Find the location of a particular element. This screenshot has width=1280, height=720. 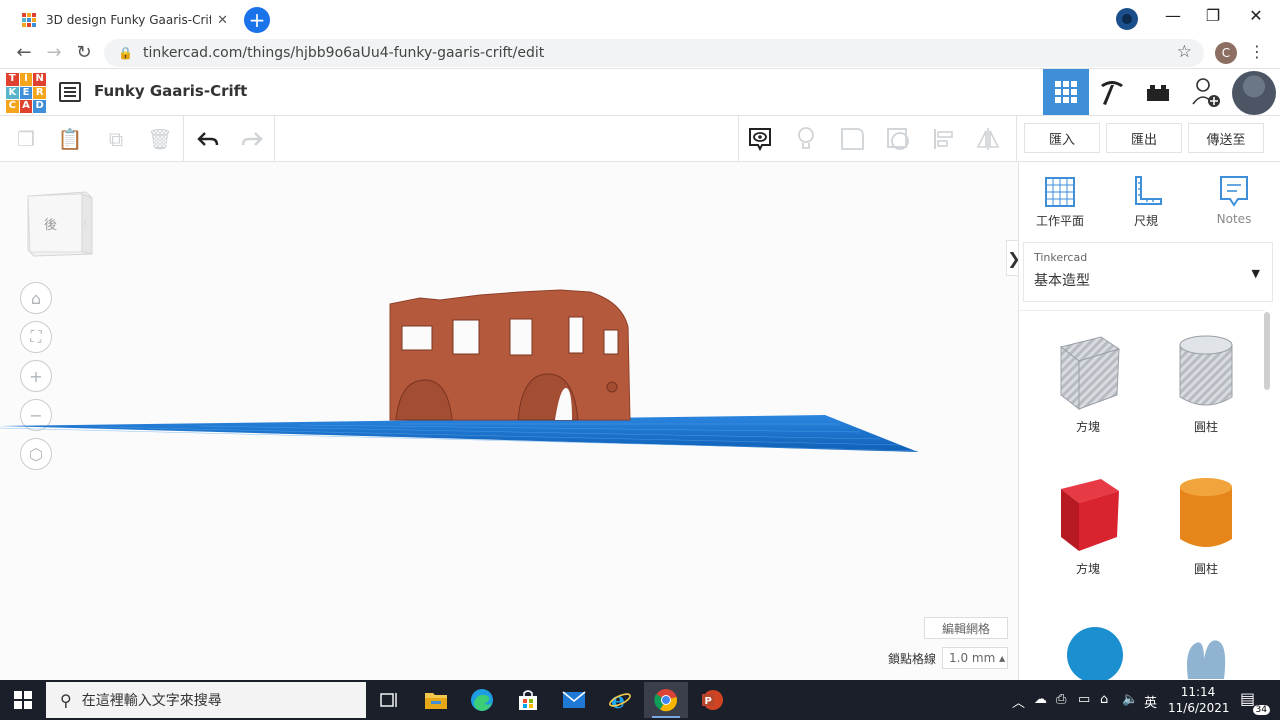

grid-icon is located at coordinates (1066, 92).